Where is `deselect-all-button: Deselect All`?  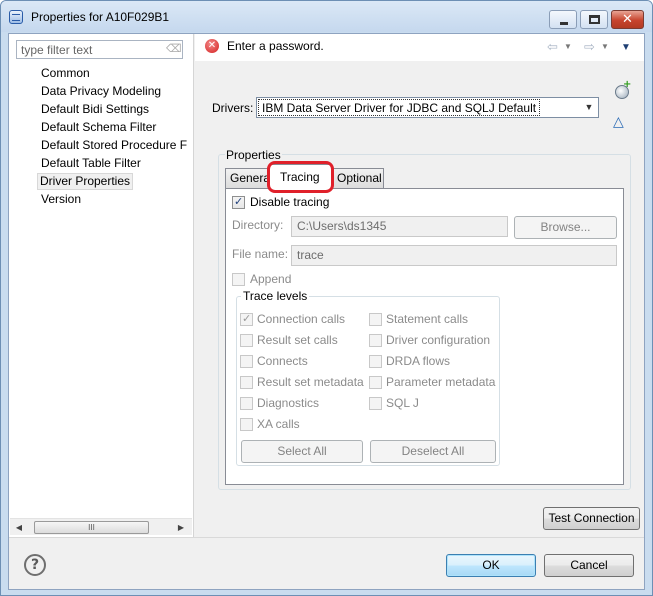
deselect-all-button: Deselect All is located at coordinates (433, 451).